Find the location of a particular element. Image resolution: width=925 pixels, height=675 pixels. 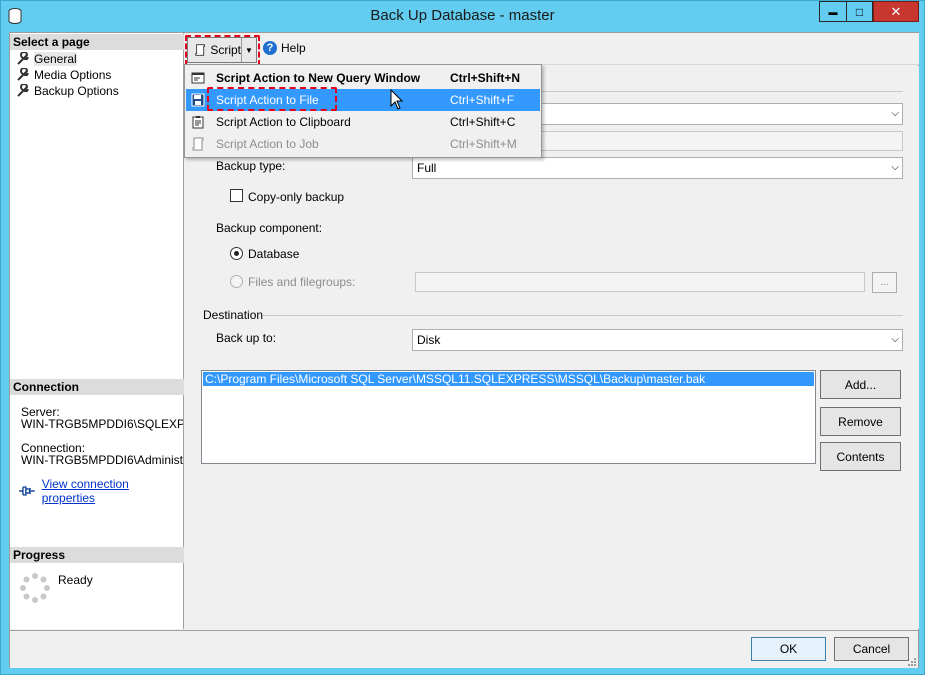

maximize-icon: □ is located at coordinates (859, 11).